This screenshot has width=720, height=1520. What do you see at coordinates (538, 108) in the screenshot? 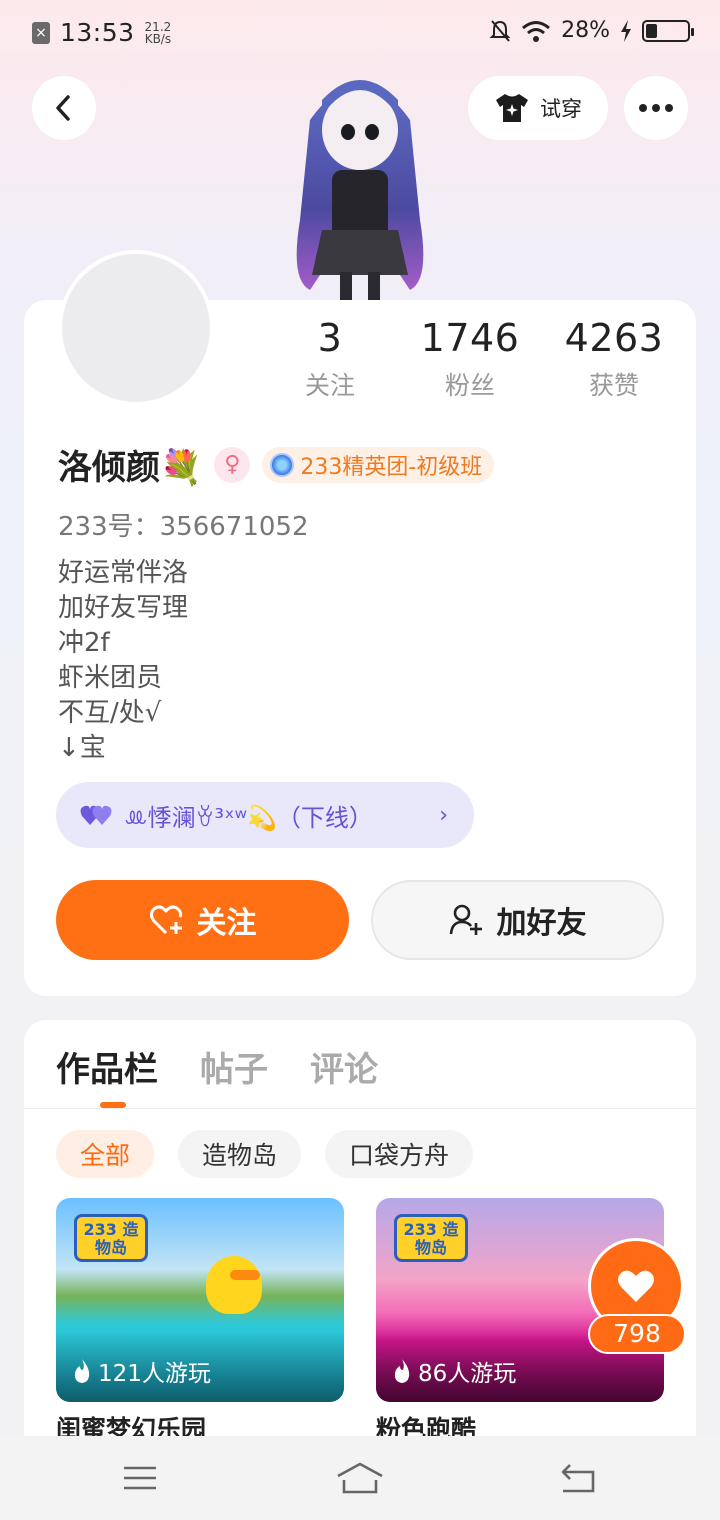
I see `try-on-button: 试穿` at bounding box center [538, 108].